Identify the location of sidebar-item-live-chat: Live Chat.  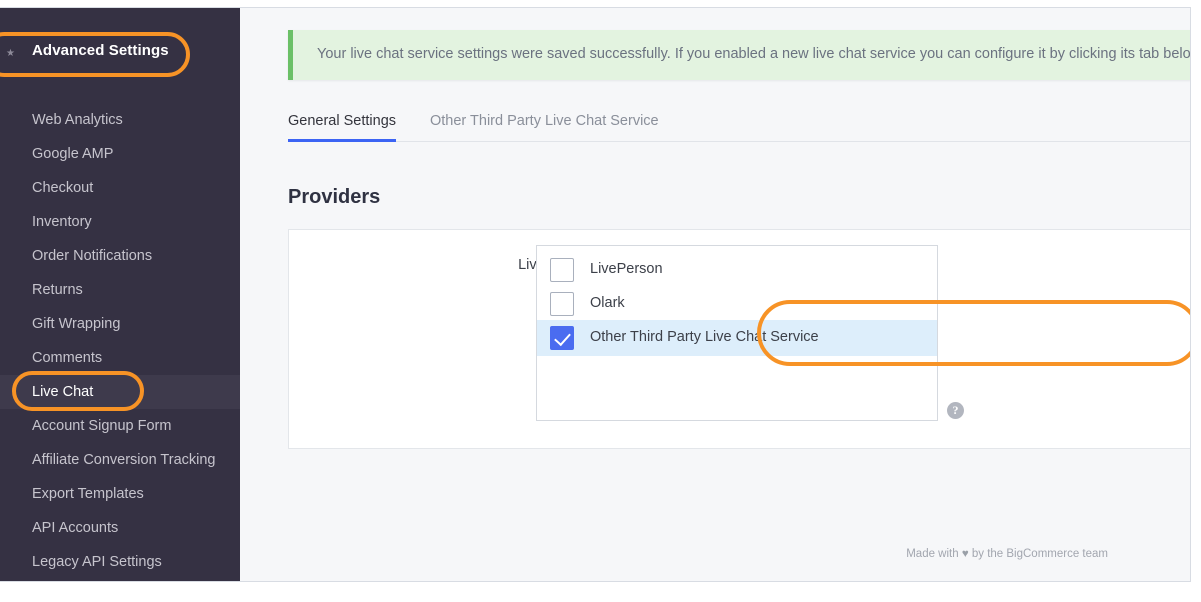
(120, 392).